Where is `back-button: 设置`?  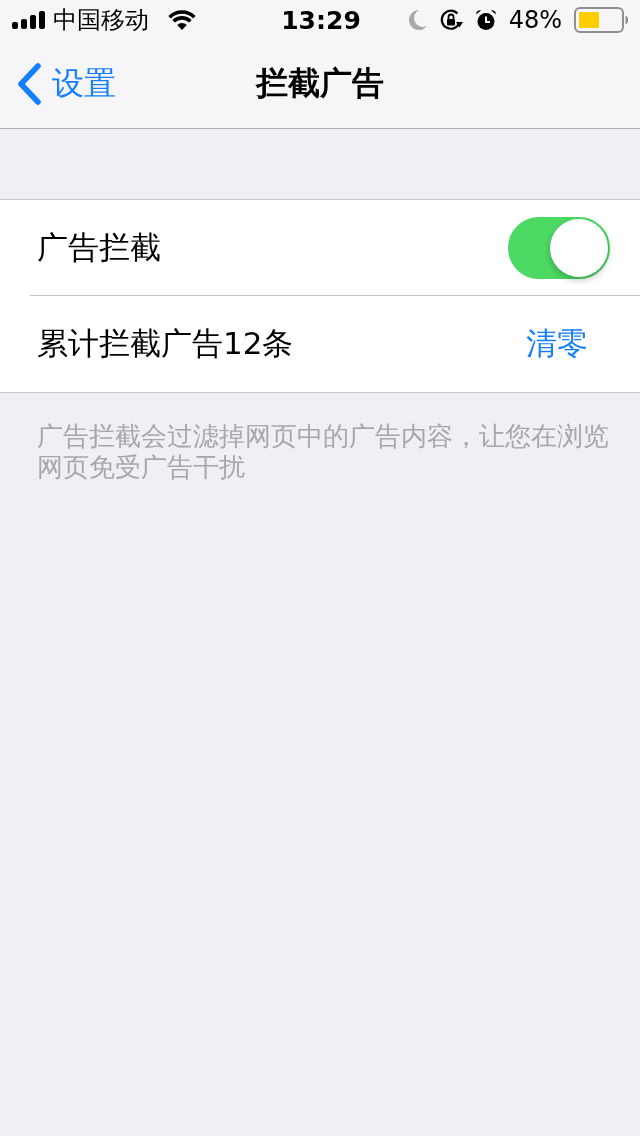
back-button: 设置 is located at coordinates (61, 84).